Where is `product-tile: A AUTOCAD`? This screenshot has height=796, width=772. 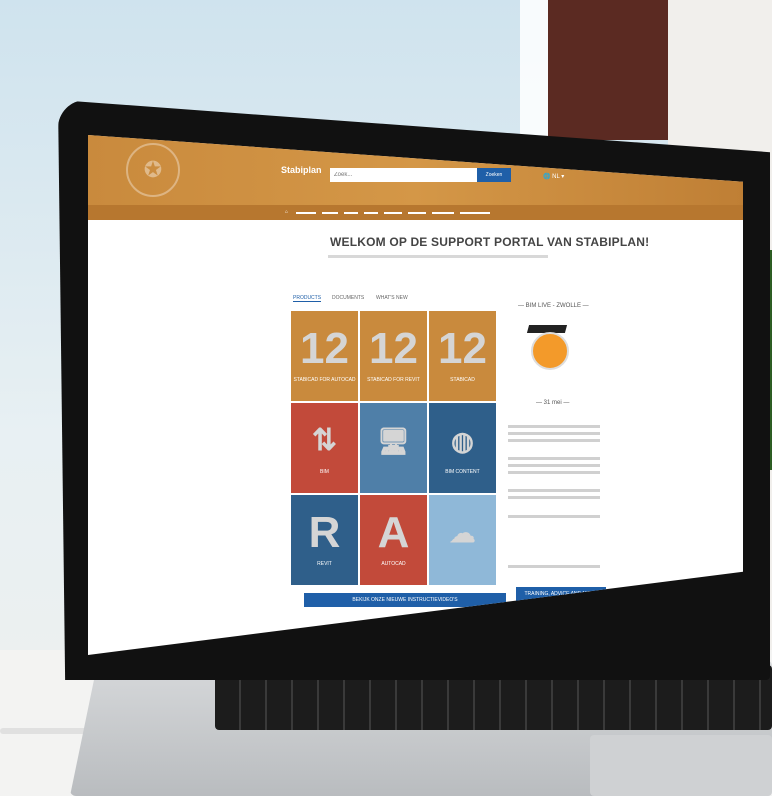
product-tile: A AUTOCAD is located at coordinates (393, 540).